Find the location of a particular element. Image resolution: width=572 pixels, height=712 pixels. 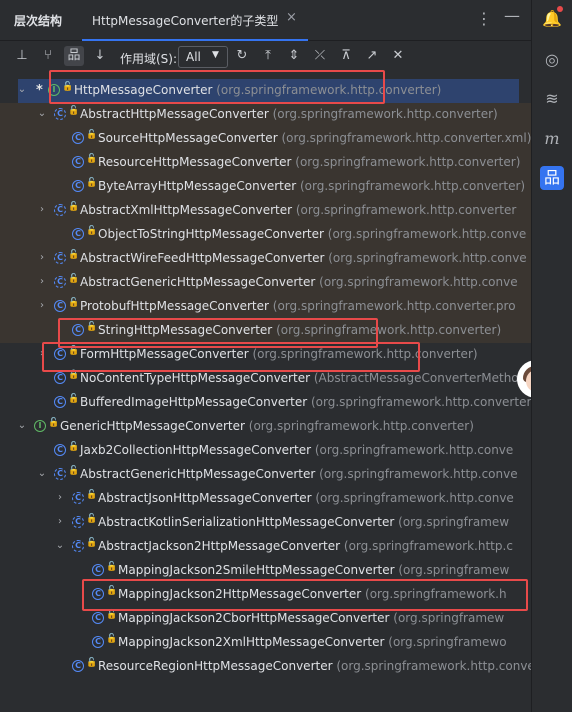

package-name: (org.springframework.http.converter is located at coordinates (406, 210).